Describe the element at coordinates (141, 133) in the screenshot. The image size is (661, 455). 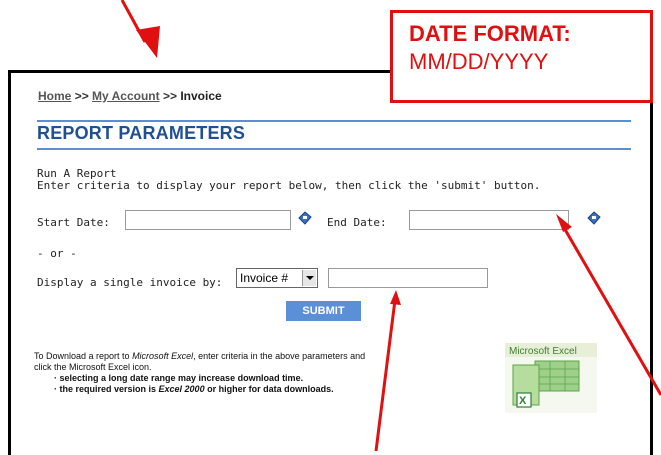
I see `page-title: REPORT PARAMETERS` at that location.